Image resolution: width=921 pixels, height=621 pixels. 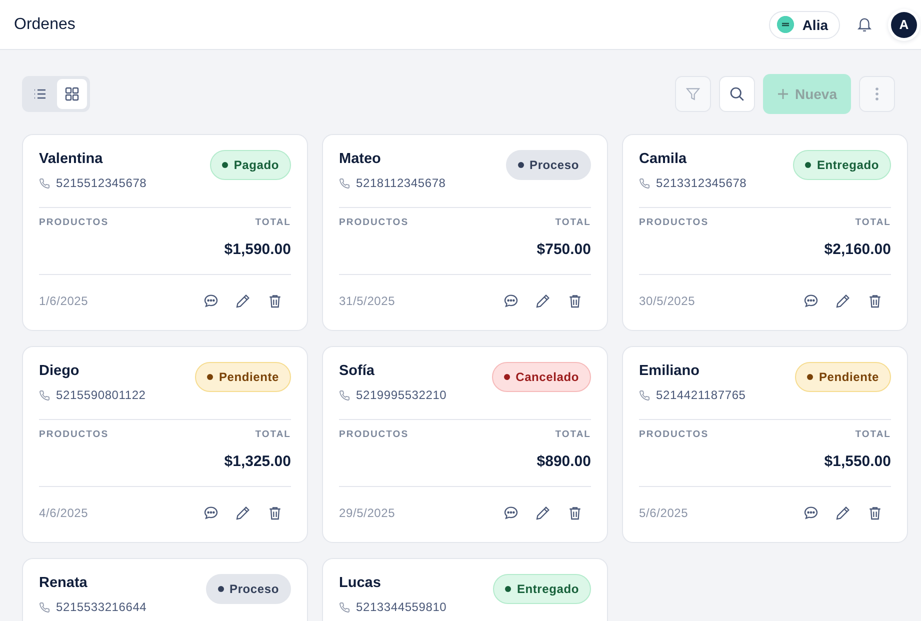 What do you see at coordinates (64, 301) in the screenshot?
I see `order-date: 1/6/2025` at bounding box center [64, 301].